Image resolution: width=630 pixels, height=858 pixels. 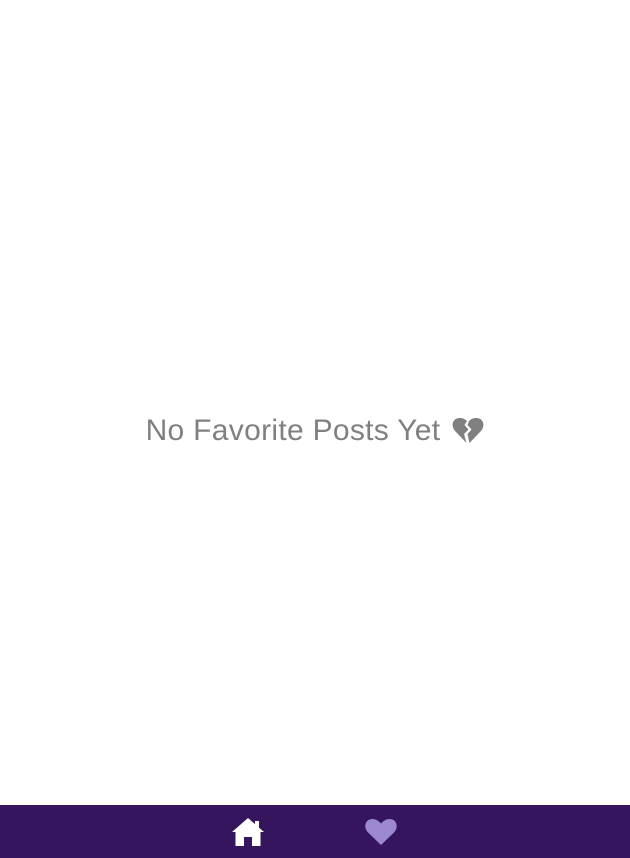 I want to click on empty-message-row: No Favorite Posts Yet, so click(x=315, y=431).